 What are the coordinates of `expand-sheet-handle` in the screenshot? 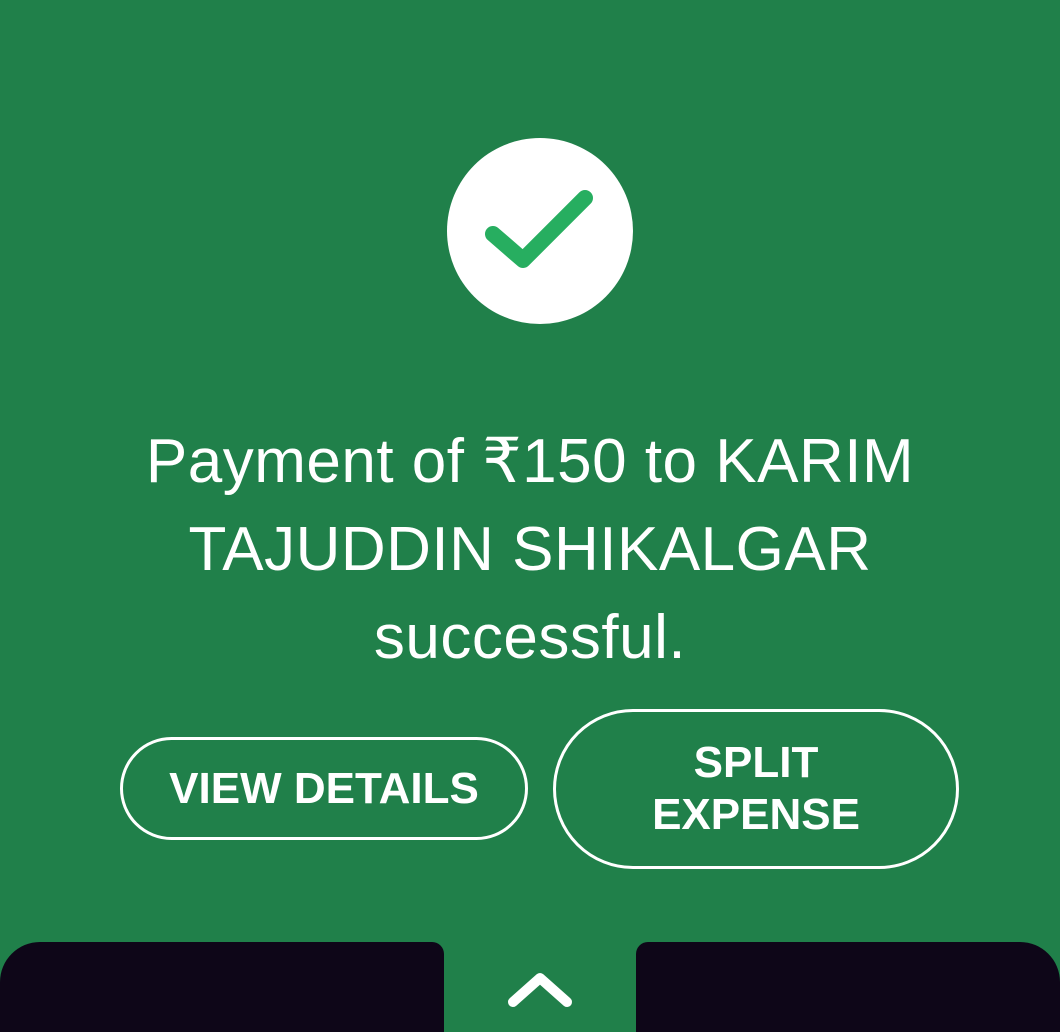 It's located at (540, 990).